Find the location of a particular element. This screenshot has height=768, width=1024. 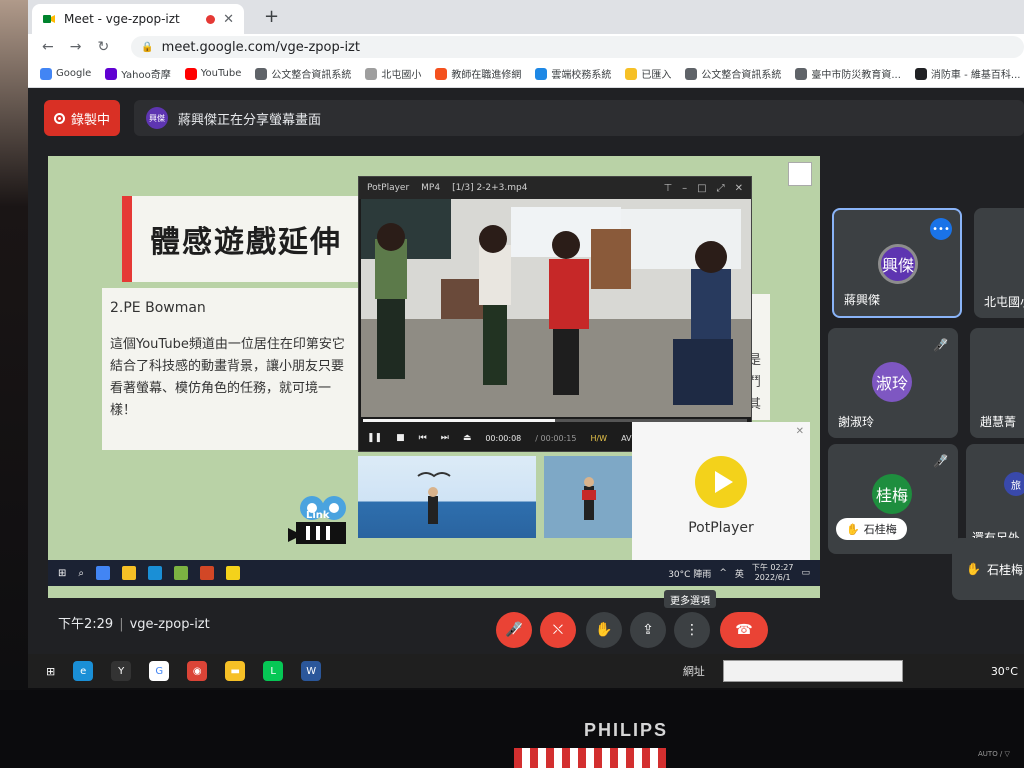

chrome-taskbar-icon is located at coordinates (103, 573).